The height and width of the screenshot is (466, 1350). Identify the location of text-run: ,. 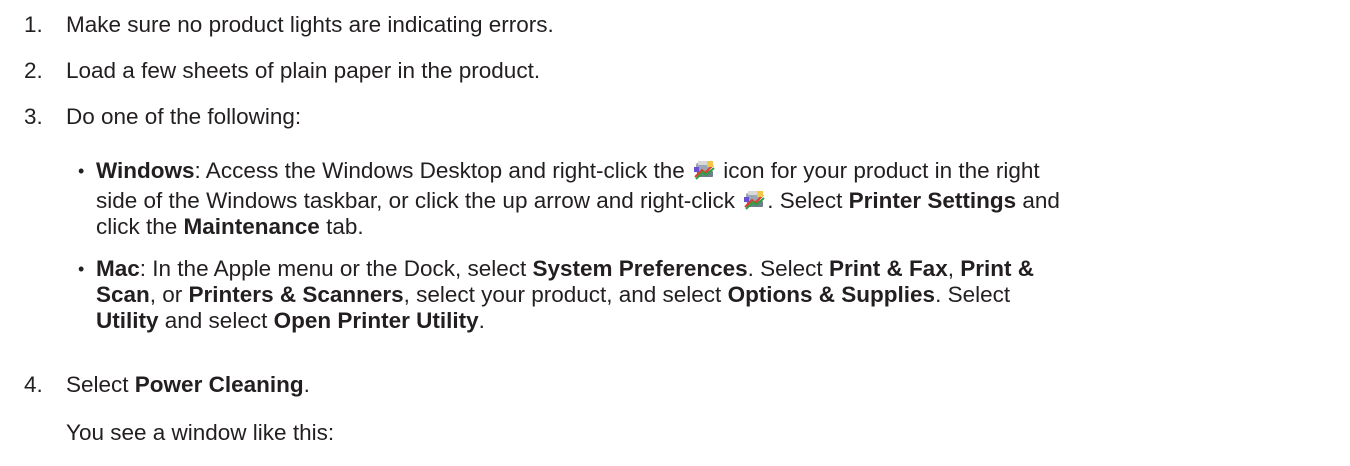
(954, 268).